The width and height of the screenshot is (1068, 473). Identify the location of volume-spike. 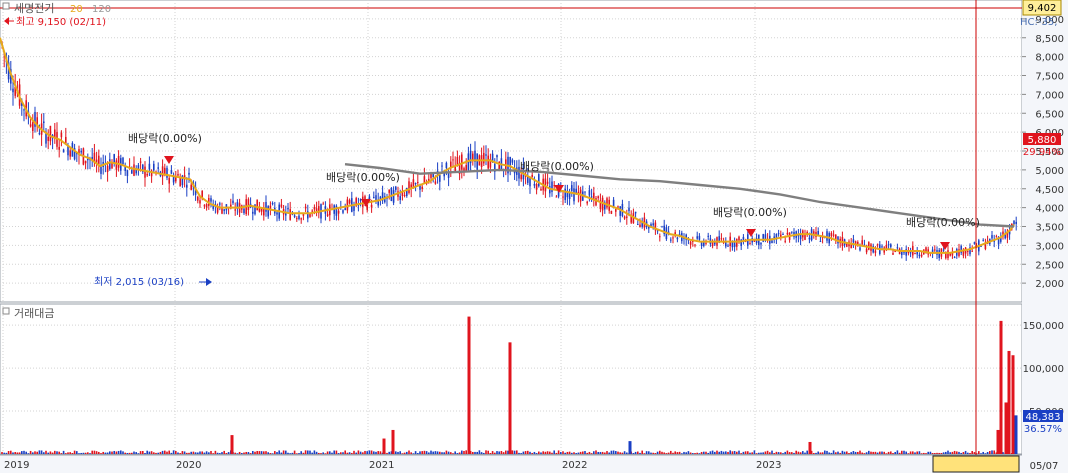
(232, 444).